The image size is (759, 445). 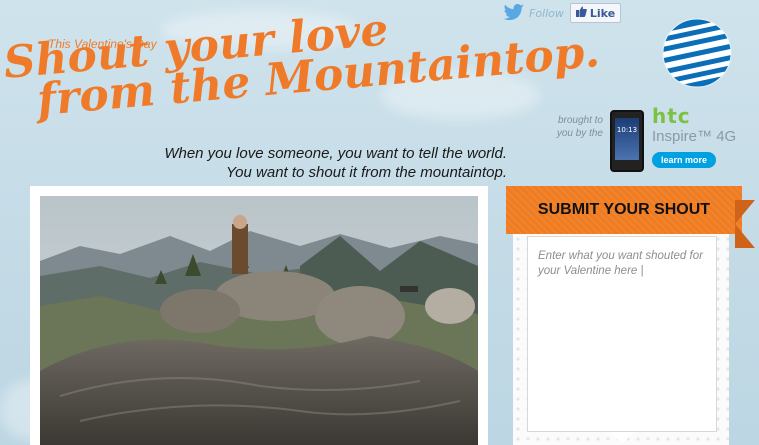 I want to click on sponsor-line-1: brought to, so click(x=580, y=120).